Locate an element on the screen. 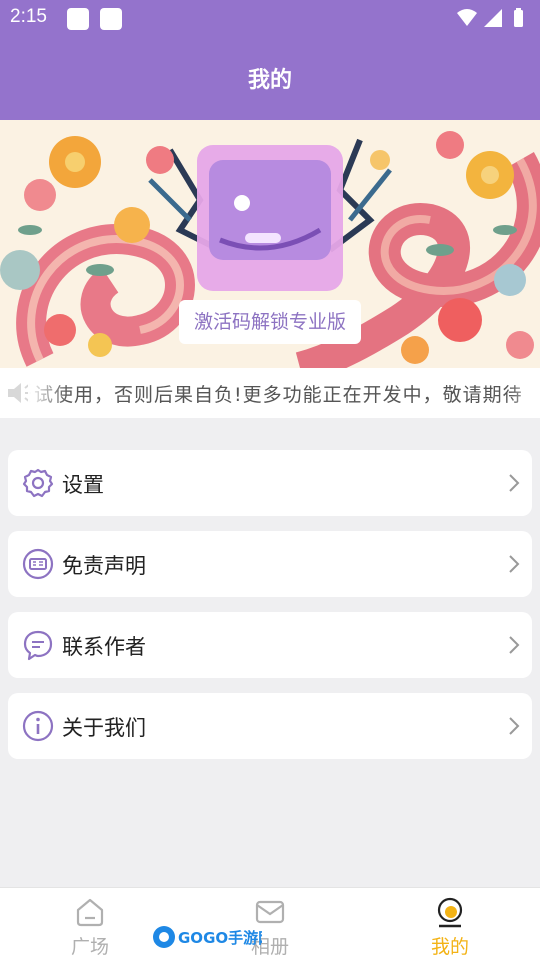  menu-item-settings: 设置 is located at coordinates (270, 483).